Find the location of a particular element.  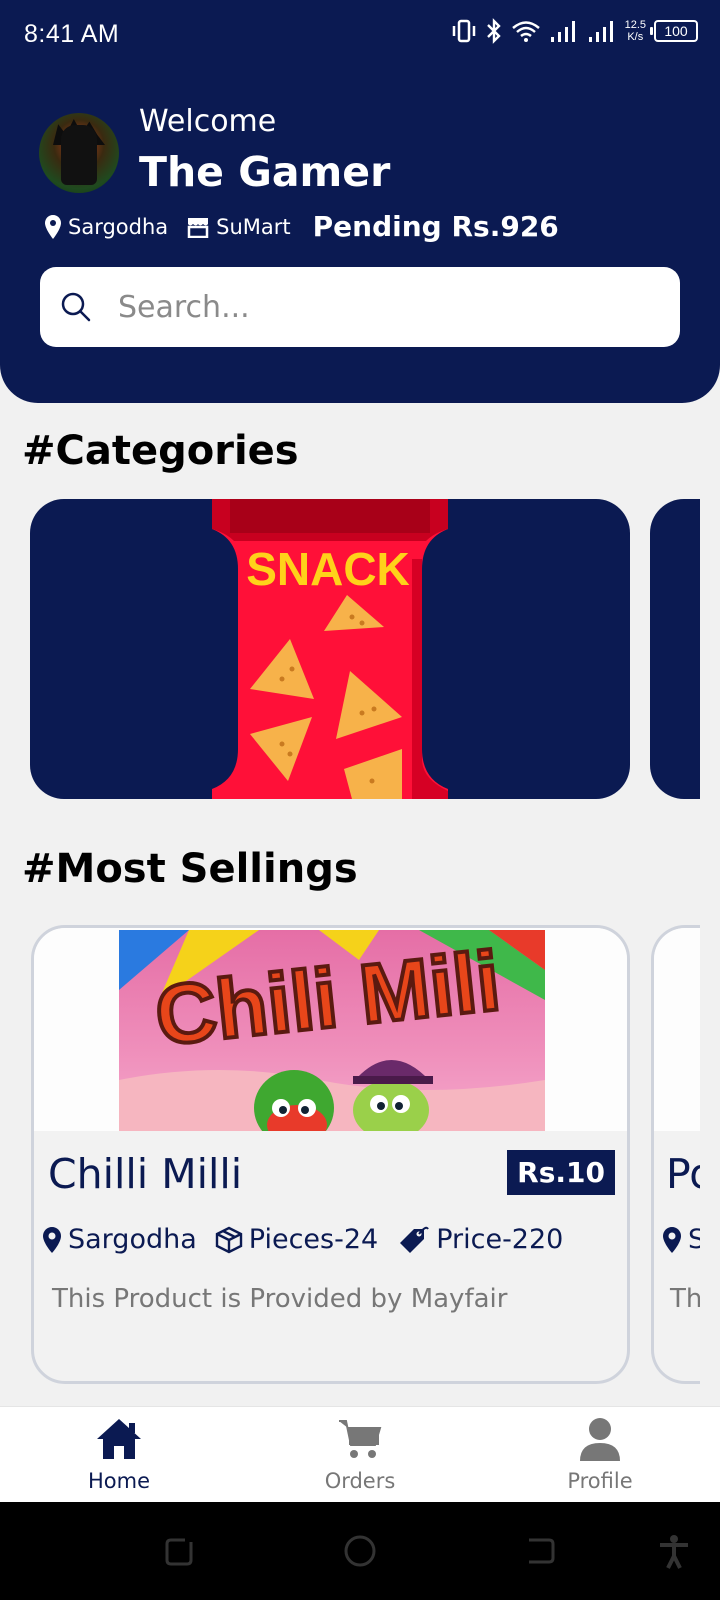

location-info: Sargodha is located at coordinates (106, 227).